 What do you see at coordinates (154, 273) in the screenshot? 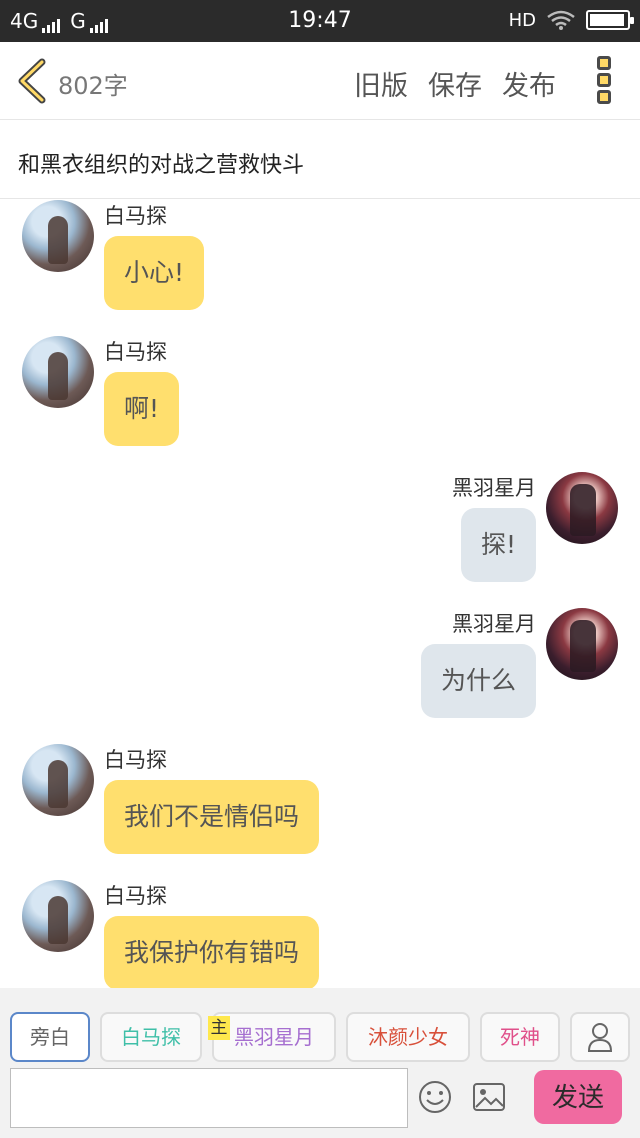
I see `message-bubble: 小心!` at bounding box center [154, 273].